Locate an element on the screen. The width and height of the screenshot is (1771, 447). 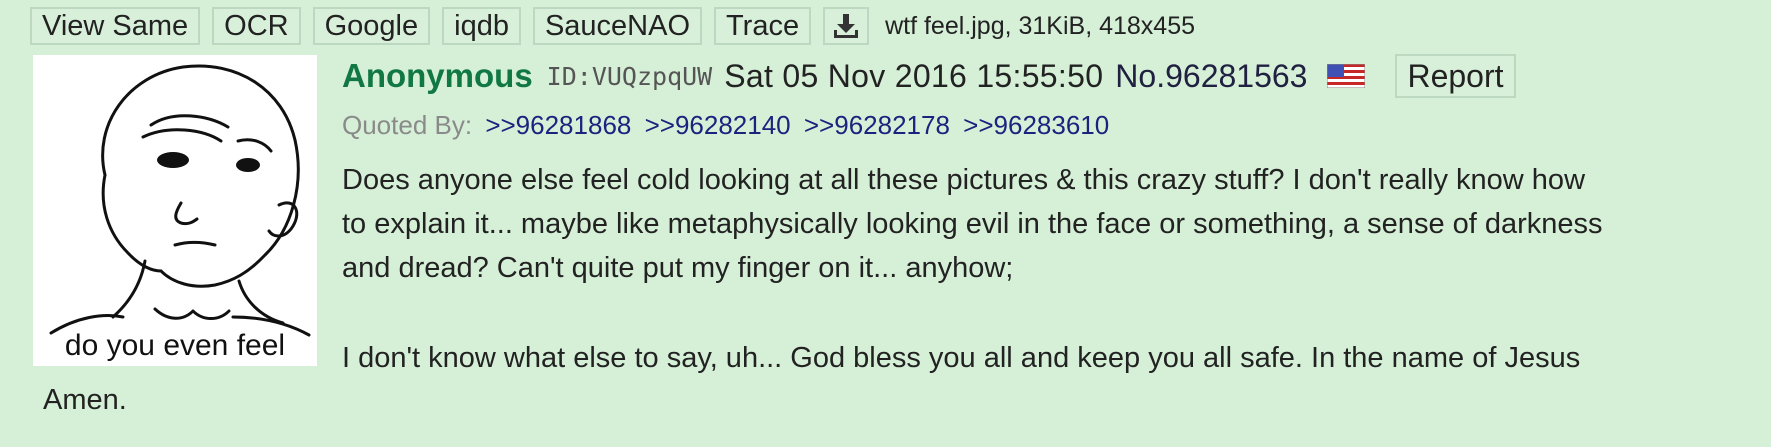
google-button: Google is located at coordinates (371, 26).